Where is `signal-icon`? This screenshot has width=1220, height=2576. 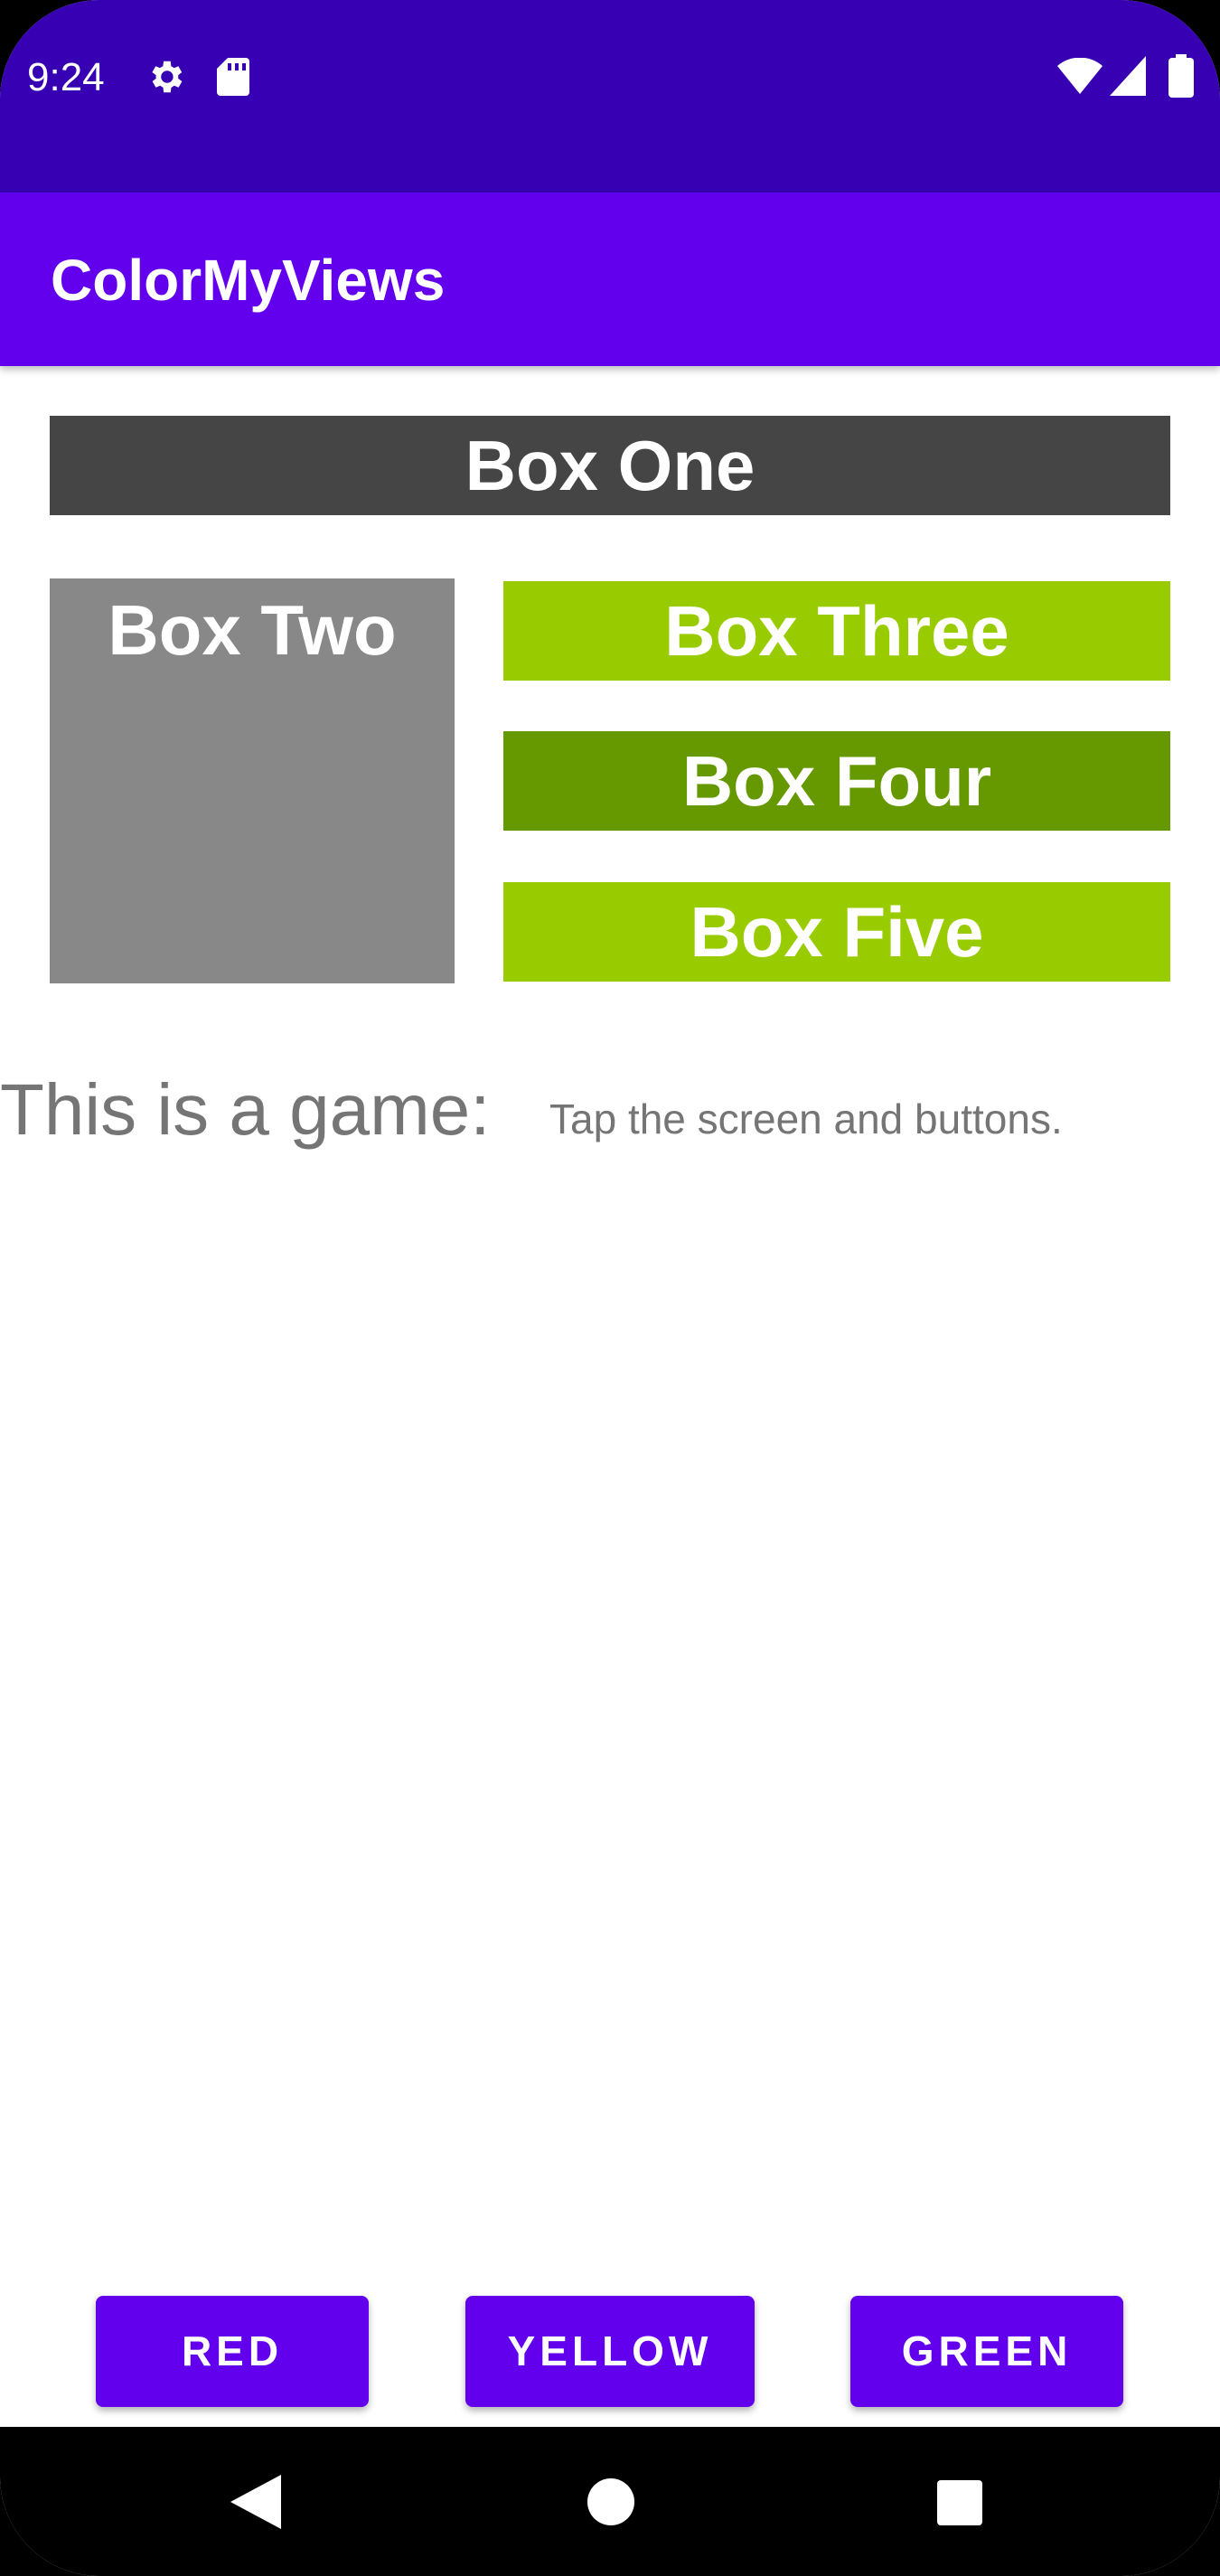
signal-icon is located at coordinates (1128, 76).